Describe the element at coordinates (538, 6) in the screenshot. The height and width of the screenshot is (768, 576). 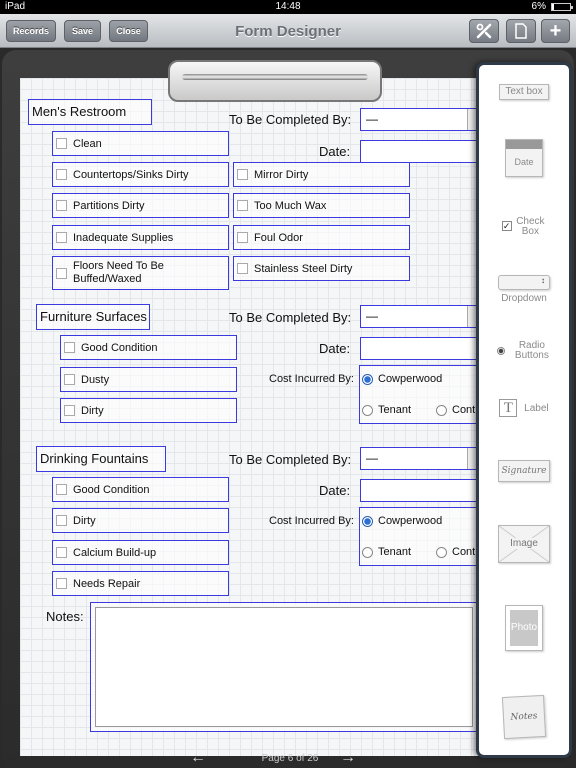
I see `battery-percent: 6%` at that location.